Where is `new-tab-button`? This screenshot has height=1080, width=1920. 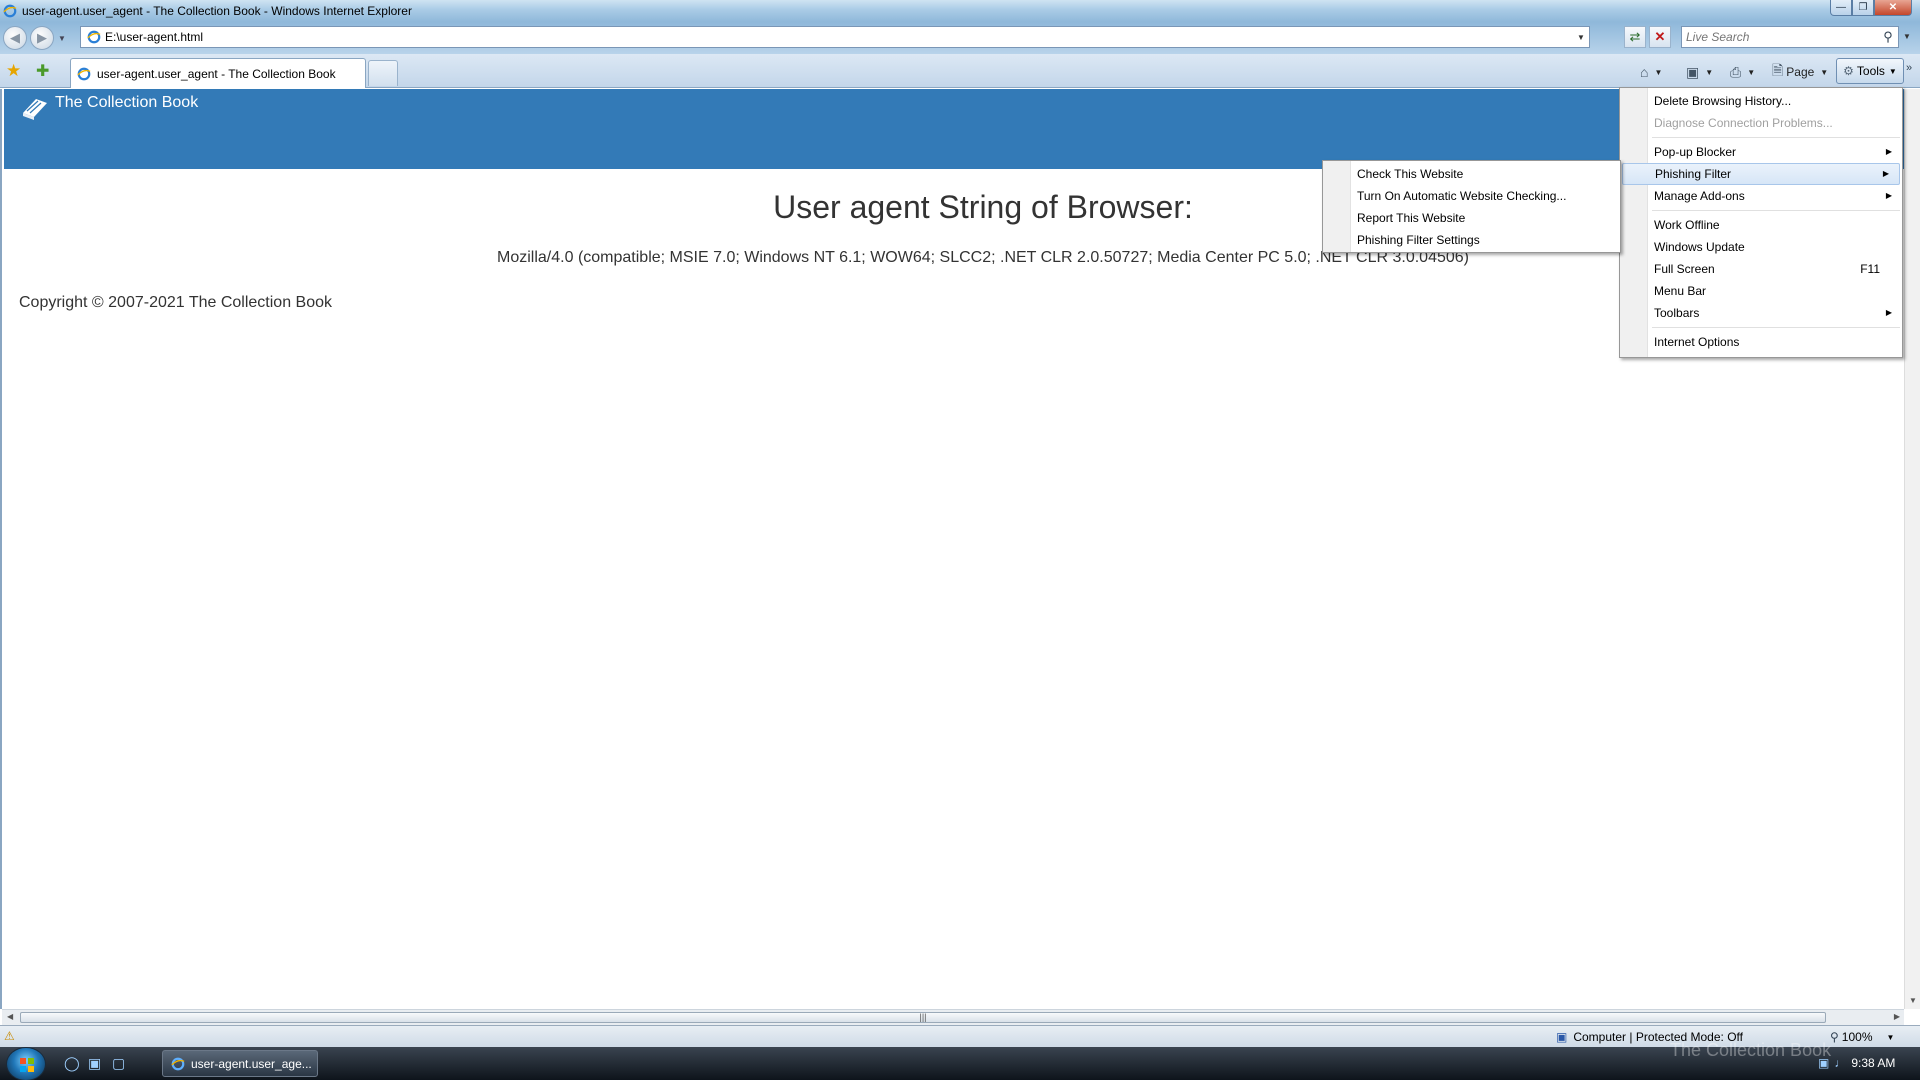
new-tab-button is located at coordinates (383, 73).